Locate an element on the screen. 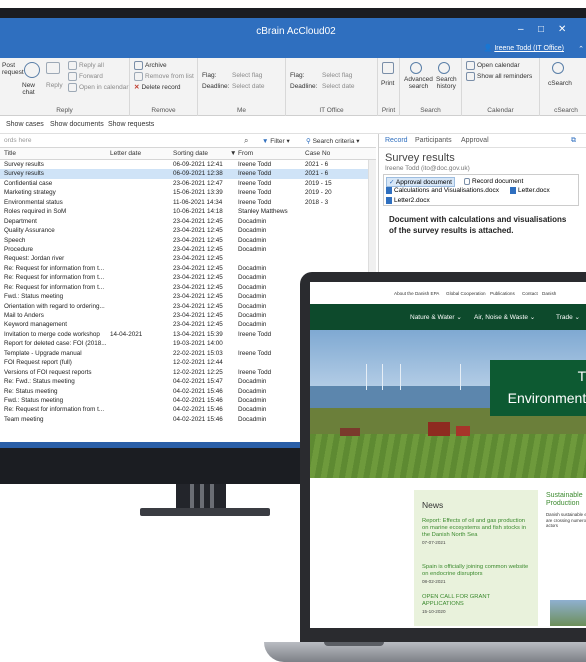 This screenshot has width=586, height=662. csearch-button: cSearch is located at coordinates (560, 83).